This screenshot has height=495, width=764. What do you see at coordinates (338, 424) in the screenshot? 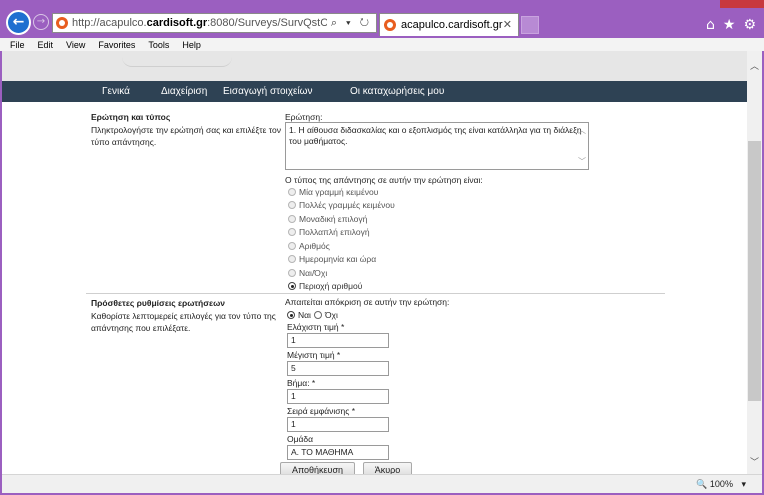
I see `display-order-input: 1` at bounding box center [338, 424].